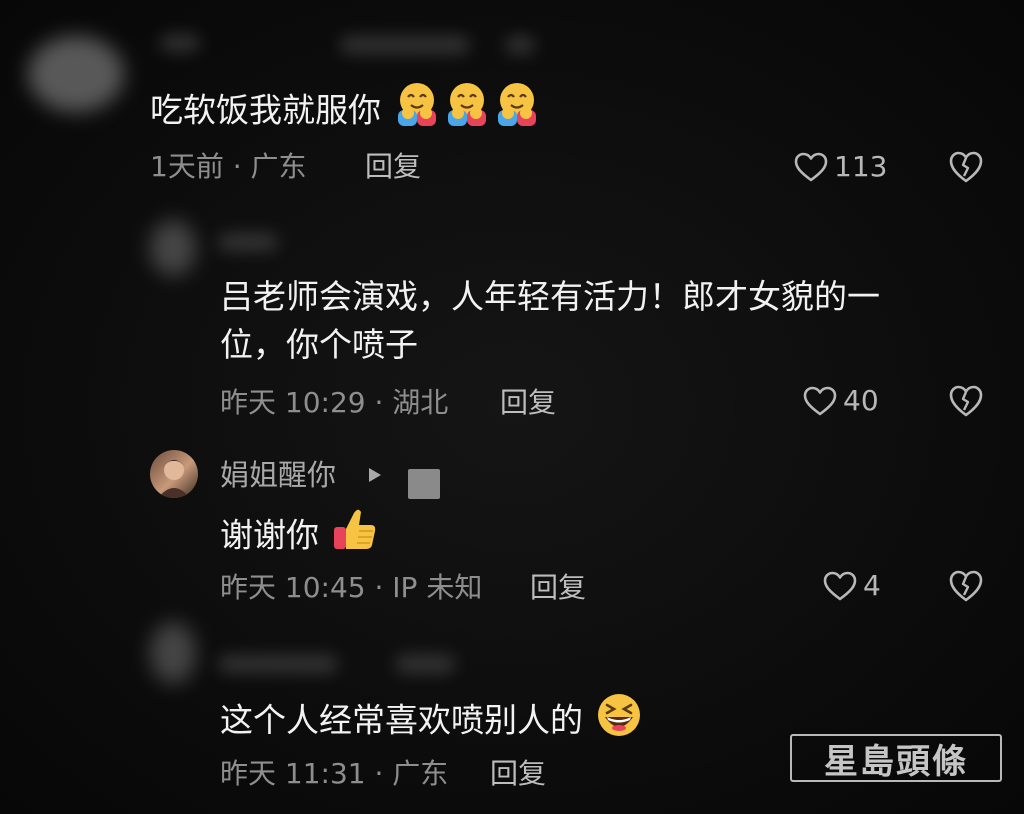 The width and height of the screenshot is (1024, 814). I want to click on comment-text: 谢谢你, so click(300, 537).